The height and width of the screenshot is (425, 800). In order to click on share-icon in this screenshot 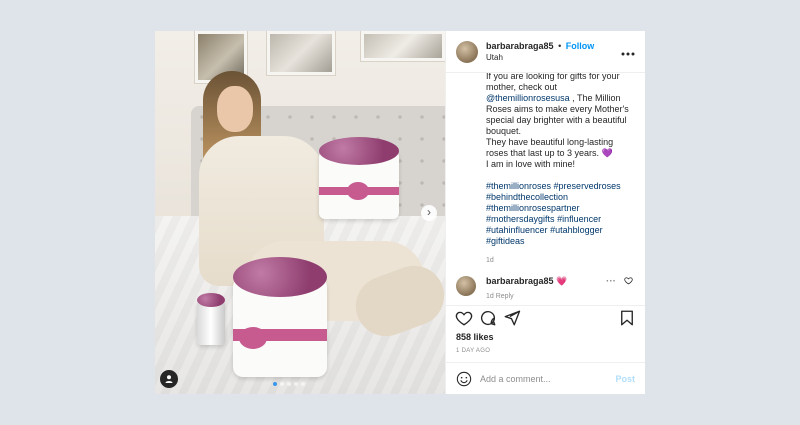, I will do `click(512, 318)`.